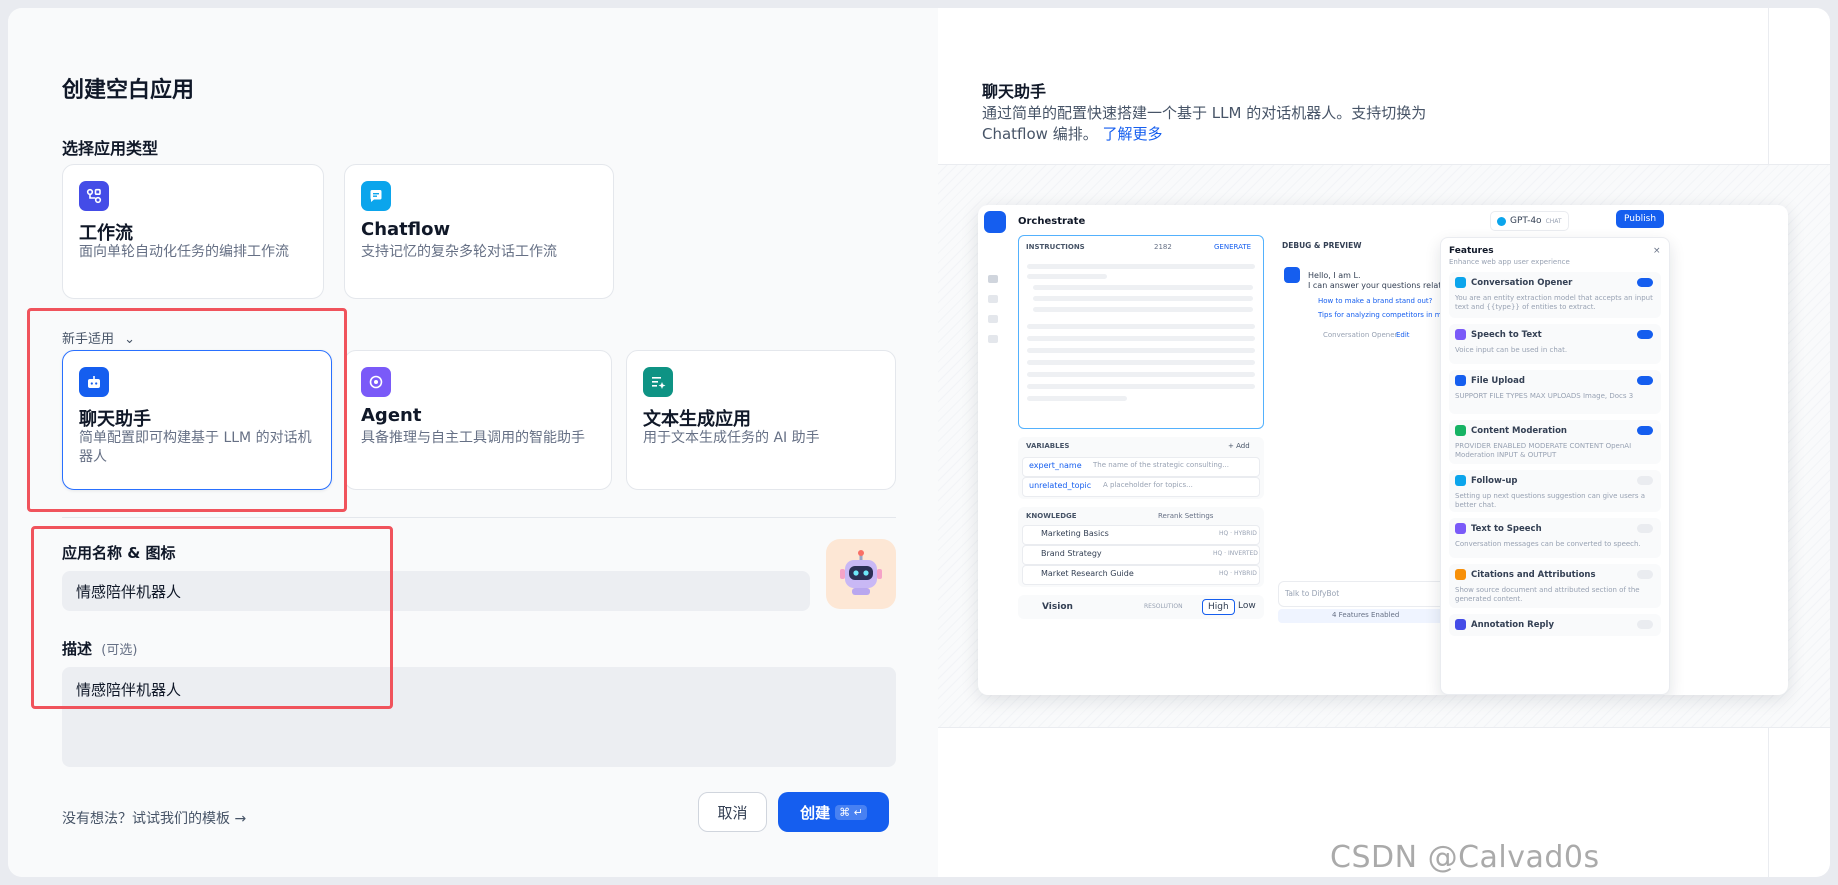 This screenshot has width=1838, height=885. I want to click on model-icon, so click(1501, 221).